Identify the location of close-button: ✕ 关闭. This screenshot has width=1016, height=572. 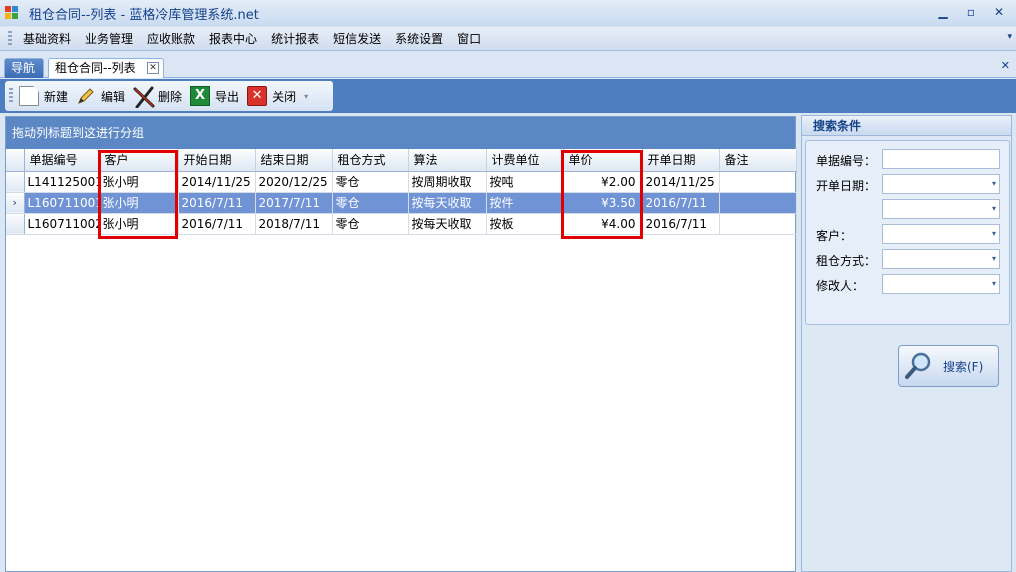
(273, 96).